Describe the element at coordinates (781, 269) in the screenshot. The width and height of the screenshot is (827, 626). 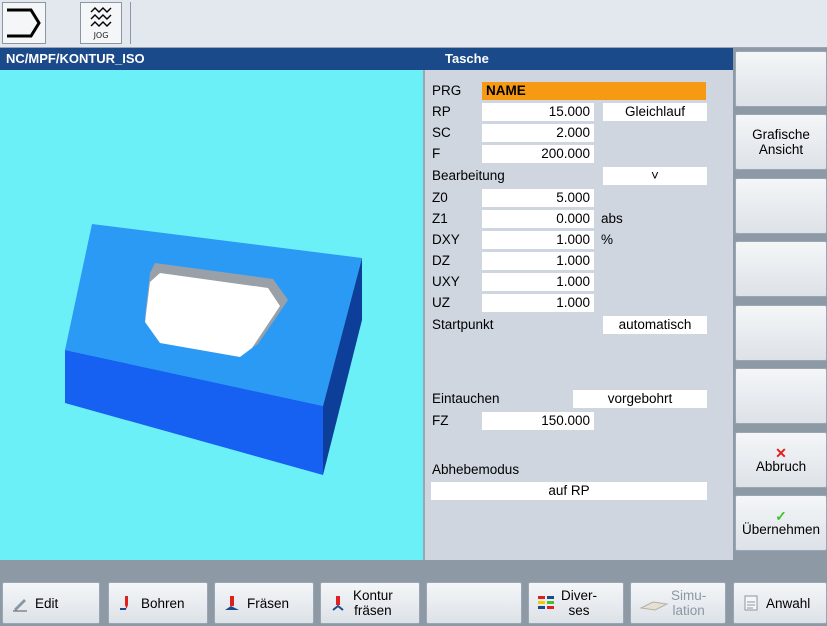
I see `vsk-4-button` at that location.